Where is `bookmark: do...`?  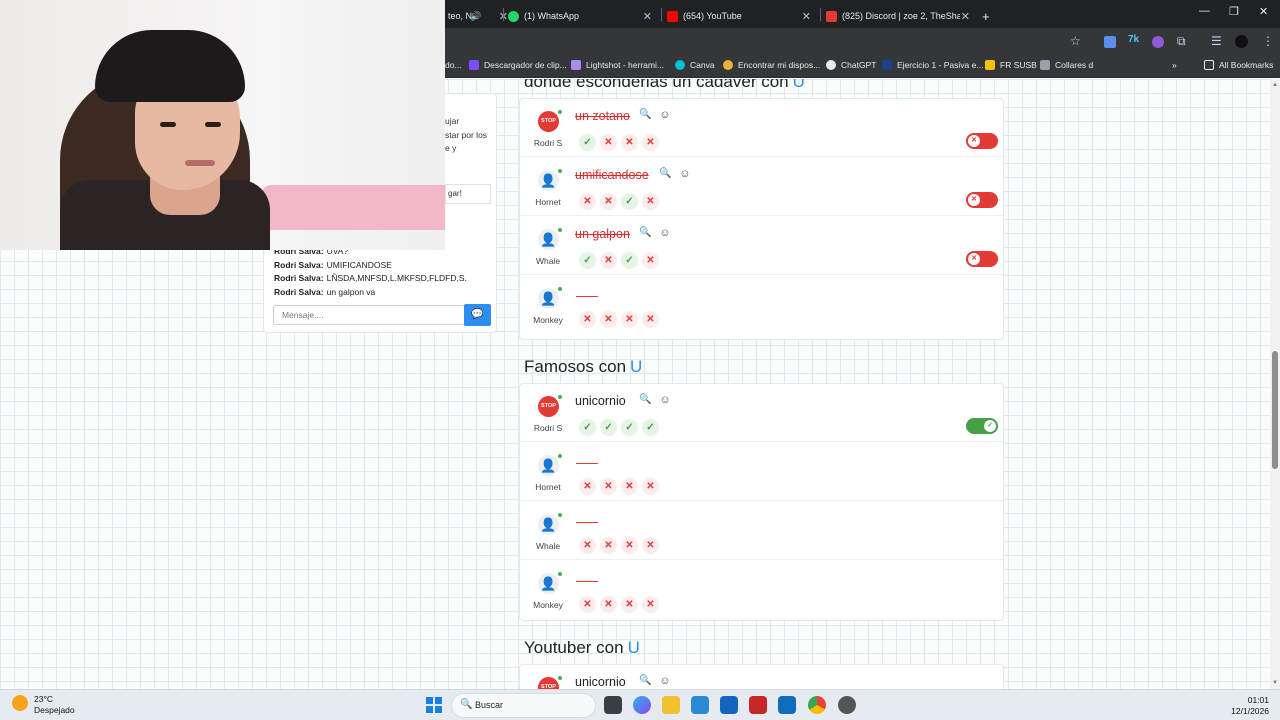 bookmark: do... is located at coordinates (453, 65).